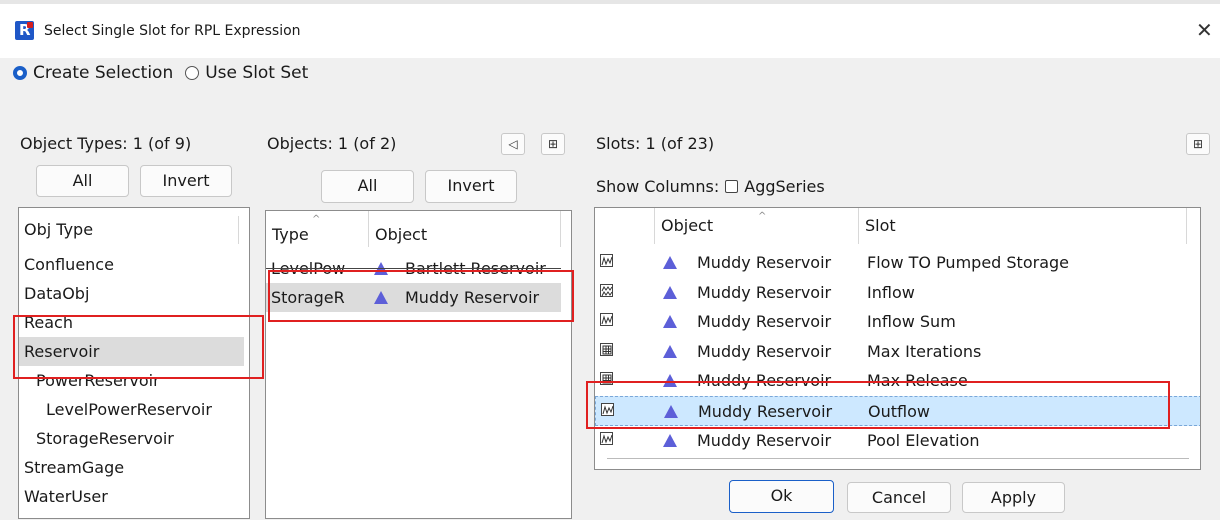  What do you see at coordinates (238, 230) in the screenshot?
I see `column-divider` at bounding box center [238, 230].